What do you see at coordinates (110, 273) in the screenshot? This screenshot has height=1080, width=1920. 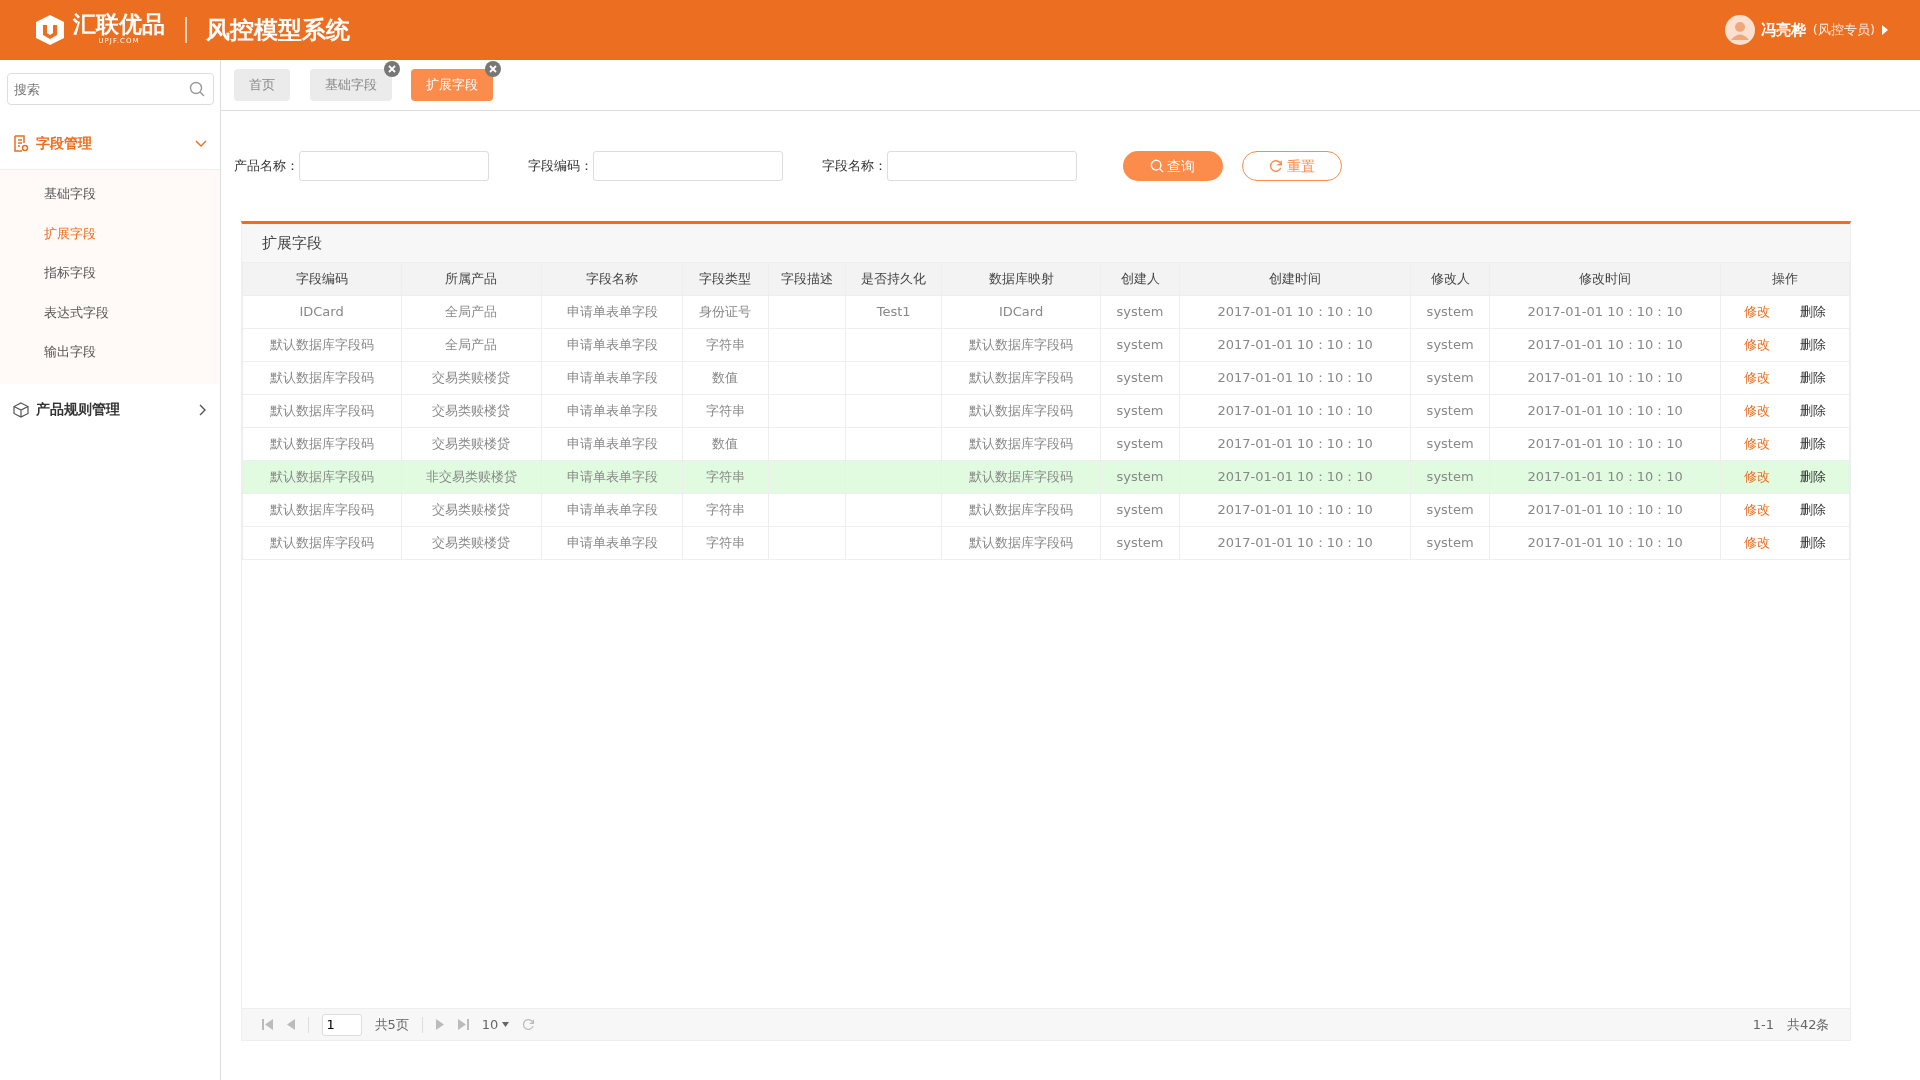 I see `sidebar-item: 指标字段` at bounding box center [110, 273].